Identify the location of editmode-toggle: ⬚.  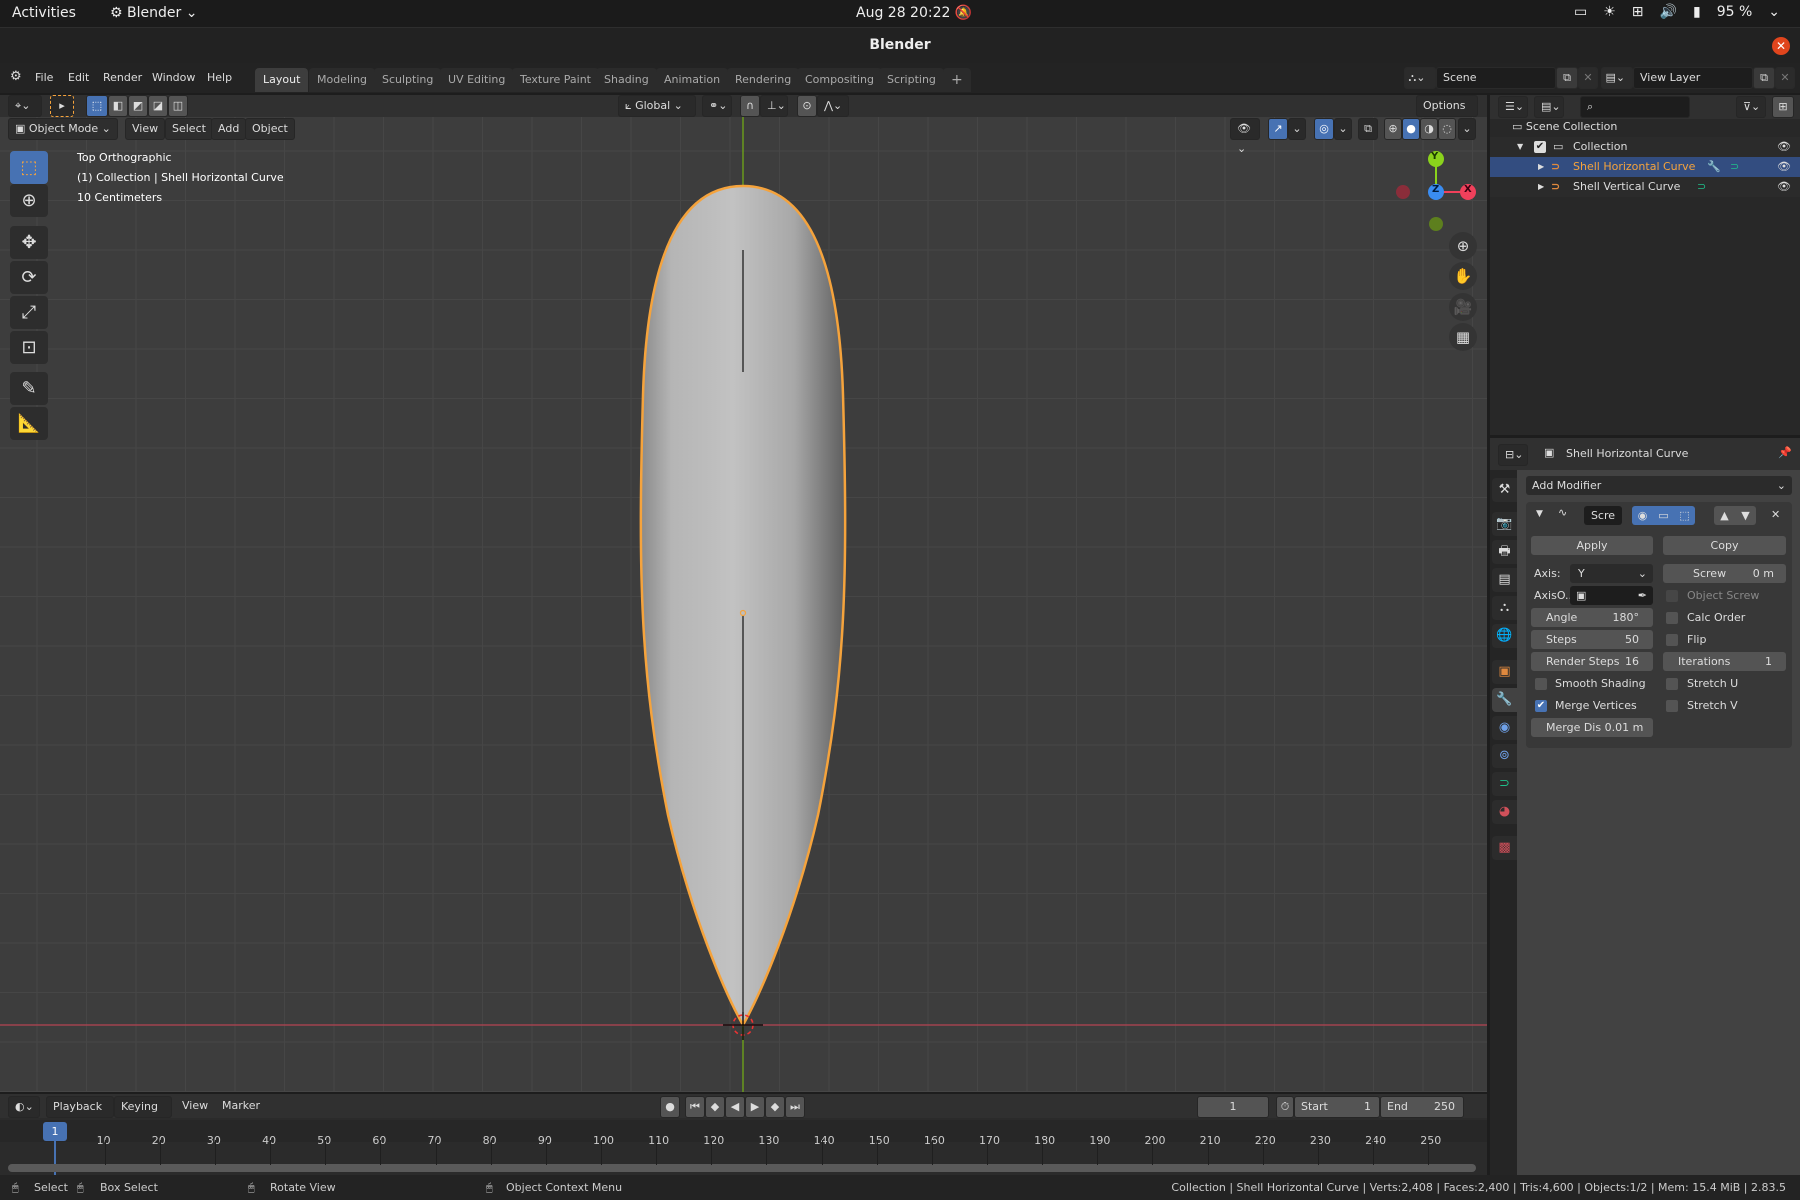
(1684, 515).